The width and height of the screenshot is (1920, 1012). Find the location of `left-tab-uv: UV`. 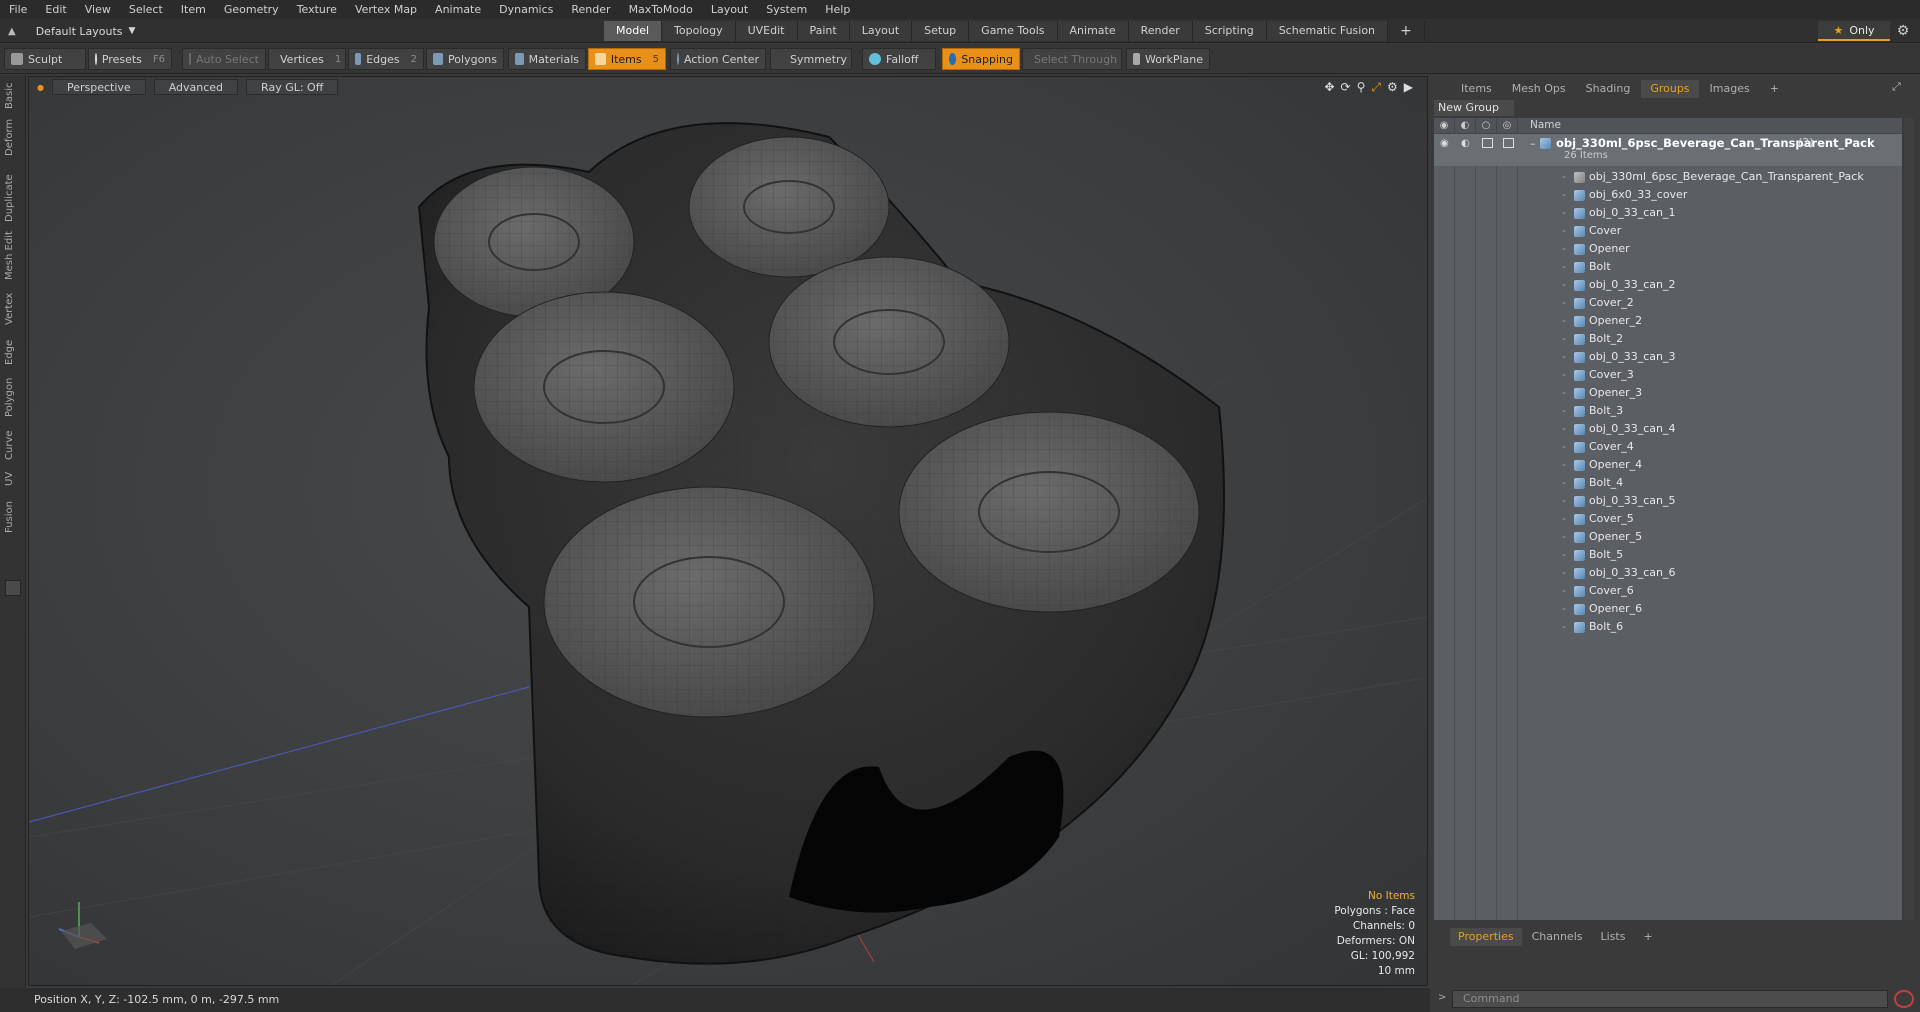

left-tab-uv: UV is located at coordinates (13, 479).